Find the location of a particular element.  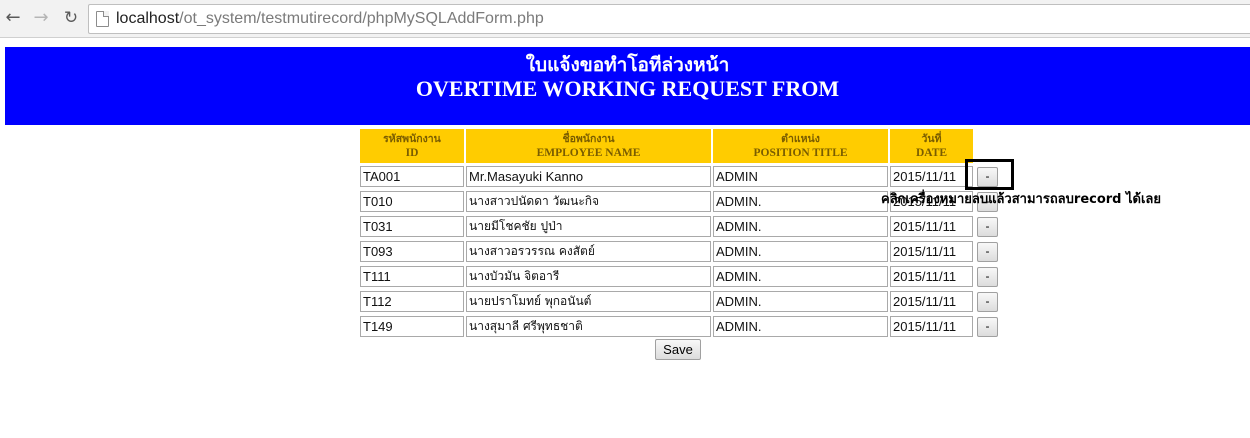

save-button: Save is located at coordinates (678, 349).